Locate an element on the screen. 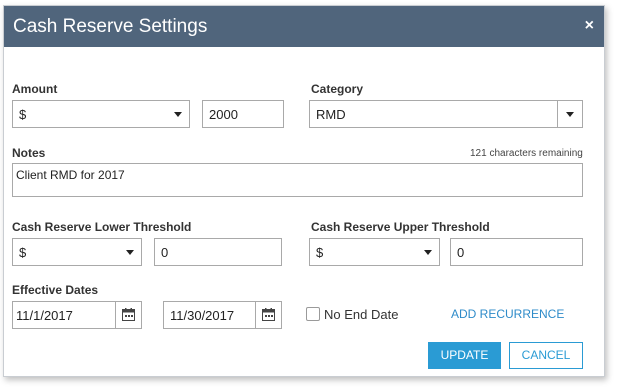 This screenshot has width=617, height=388. notes-label: Notes is located at coordinates (29, 153).